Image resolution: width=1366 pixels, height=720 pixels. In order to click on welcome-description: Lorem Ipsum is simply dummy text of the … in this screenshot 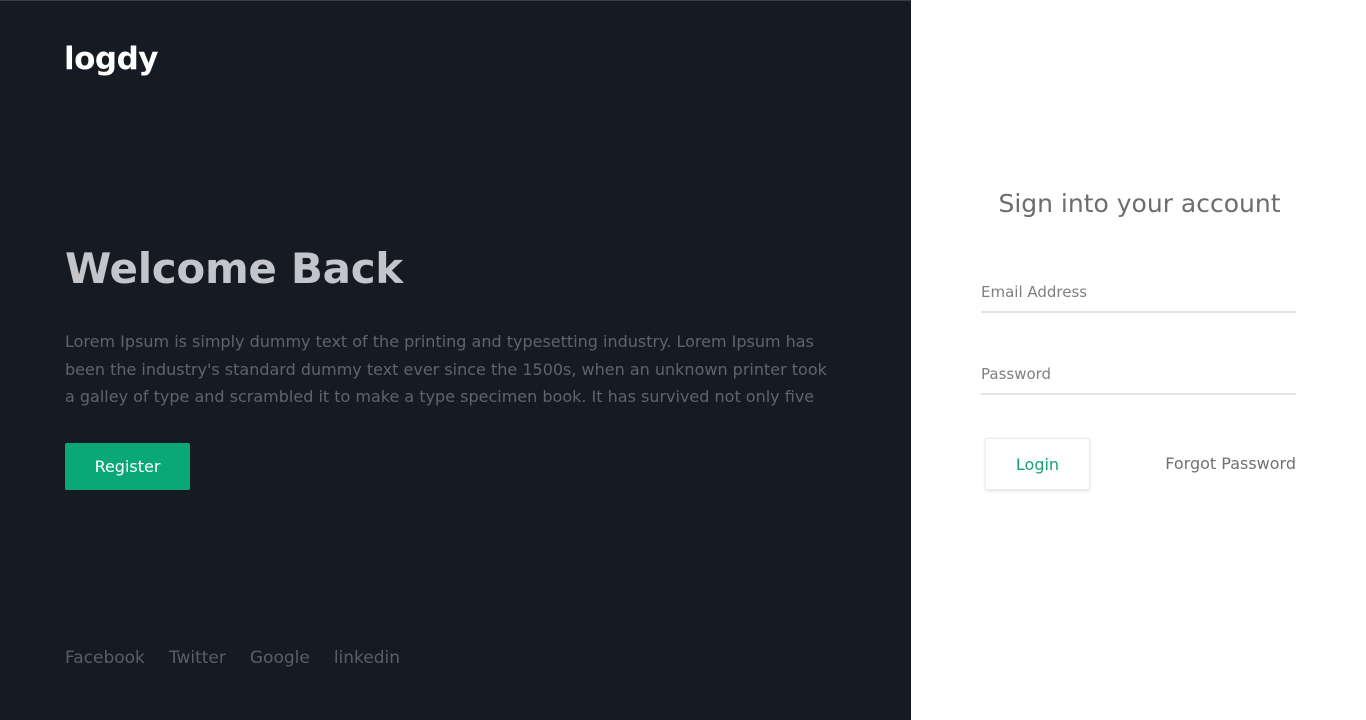, I will do `click(446, 369)`.